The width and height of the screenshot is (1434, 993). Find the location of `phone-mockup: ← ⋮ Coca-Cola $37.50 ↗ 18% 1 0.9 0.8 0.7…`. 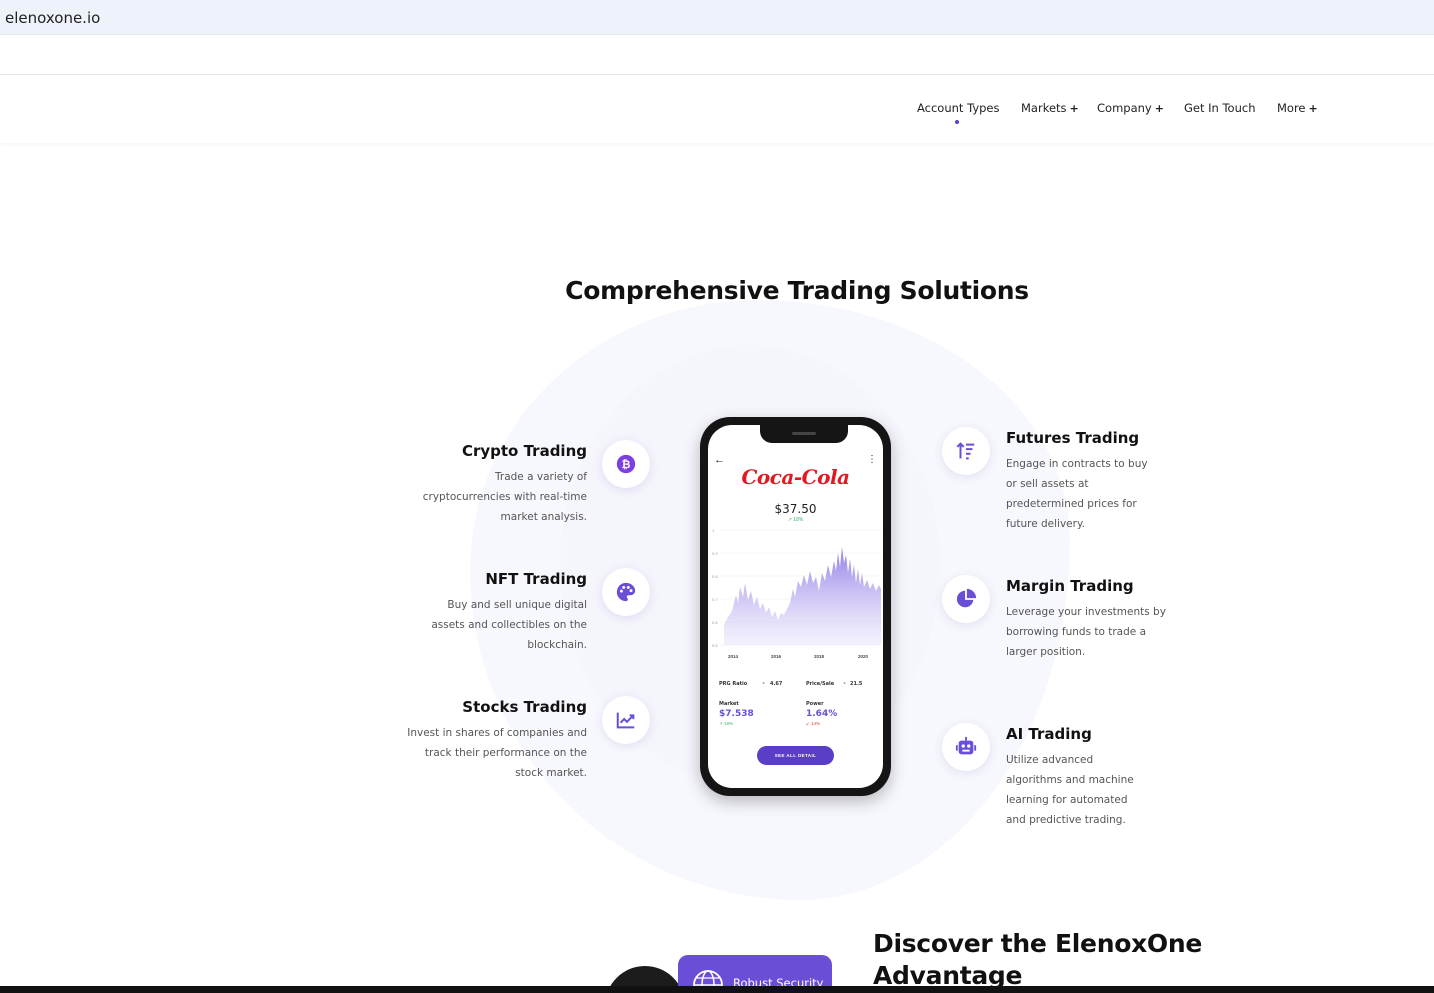

phone-mockup: ← ⋮ Coca-Cola $37.50 ↗ 18% 1 0.9 0.8 0.7… is located at coordinates (795, 606).